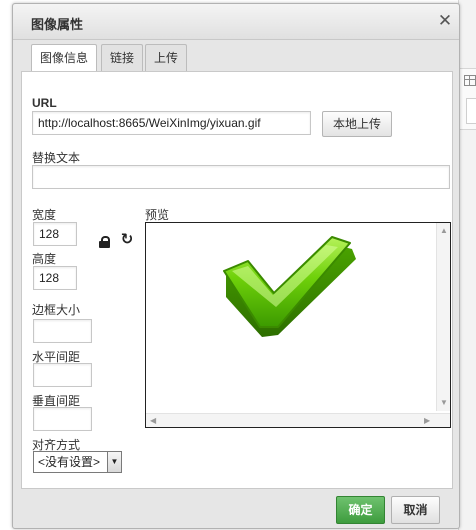 Image resolution: width=476 pixels, height=530 pixels. What do you see at coordinates (69, 462) in the screenshot?
I see `align-selected-value: <没有设置>` at bounding box center [69, 462].